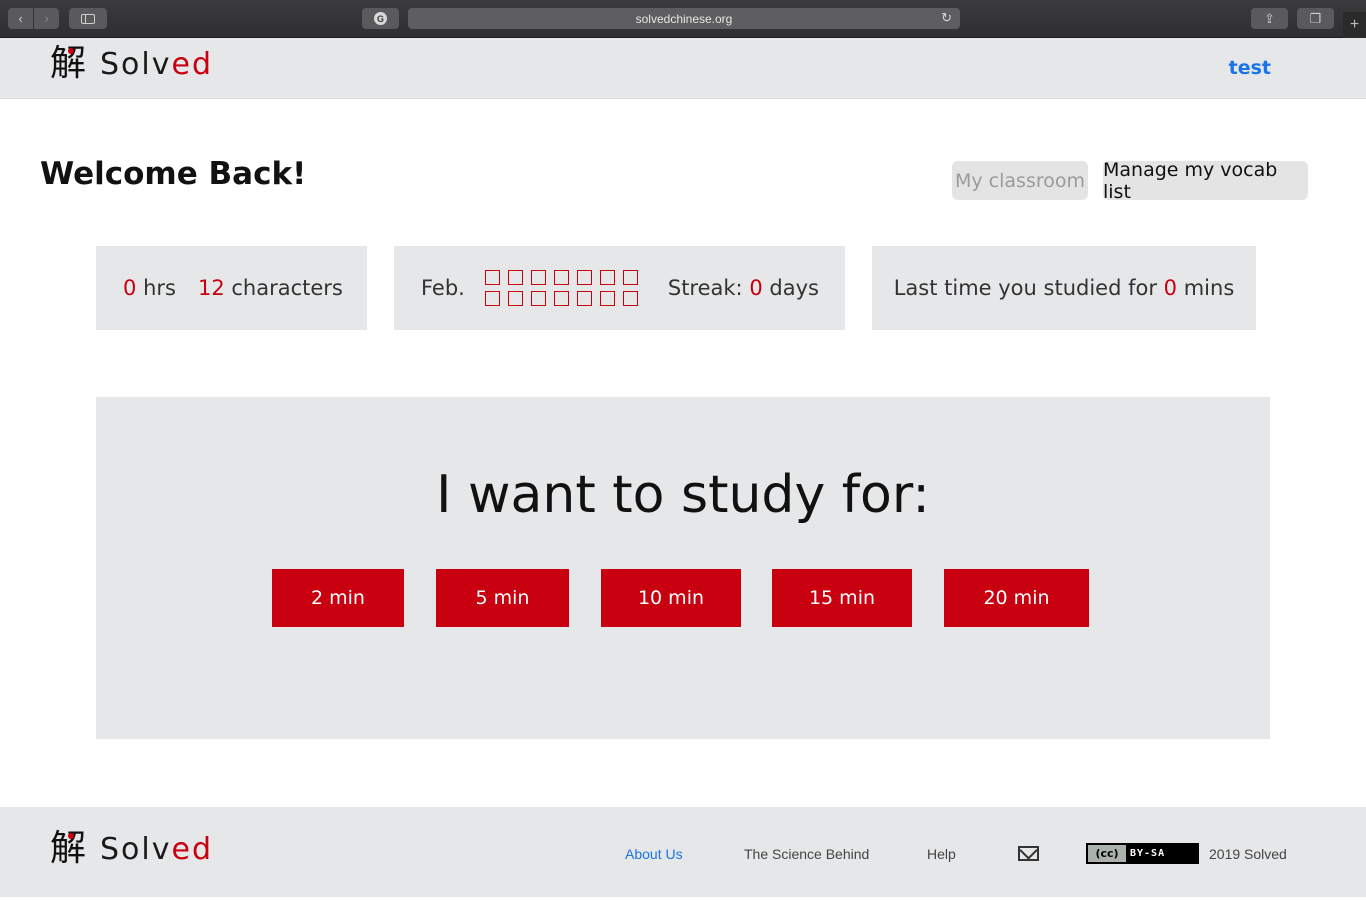  Describe the element at coordinates (806, 854) in the screenshot. I see `footer-science-link: The Science Behind` at that location.